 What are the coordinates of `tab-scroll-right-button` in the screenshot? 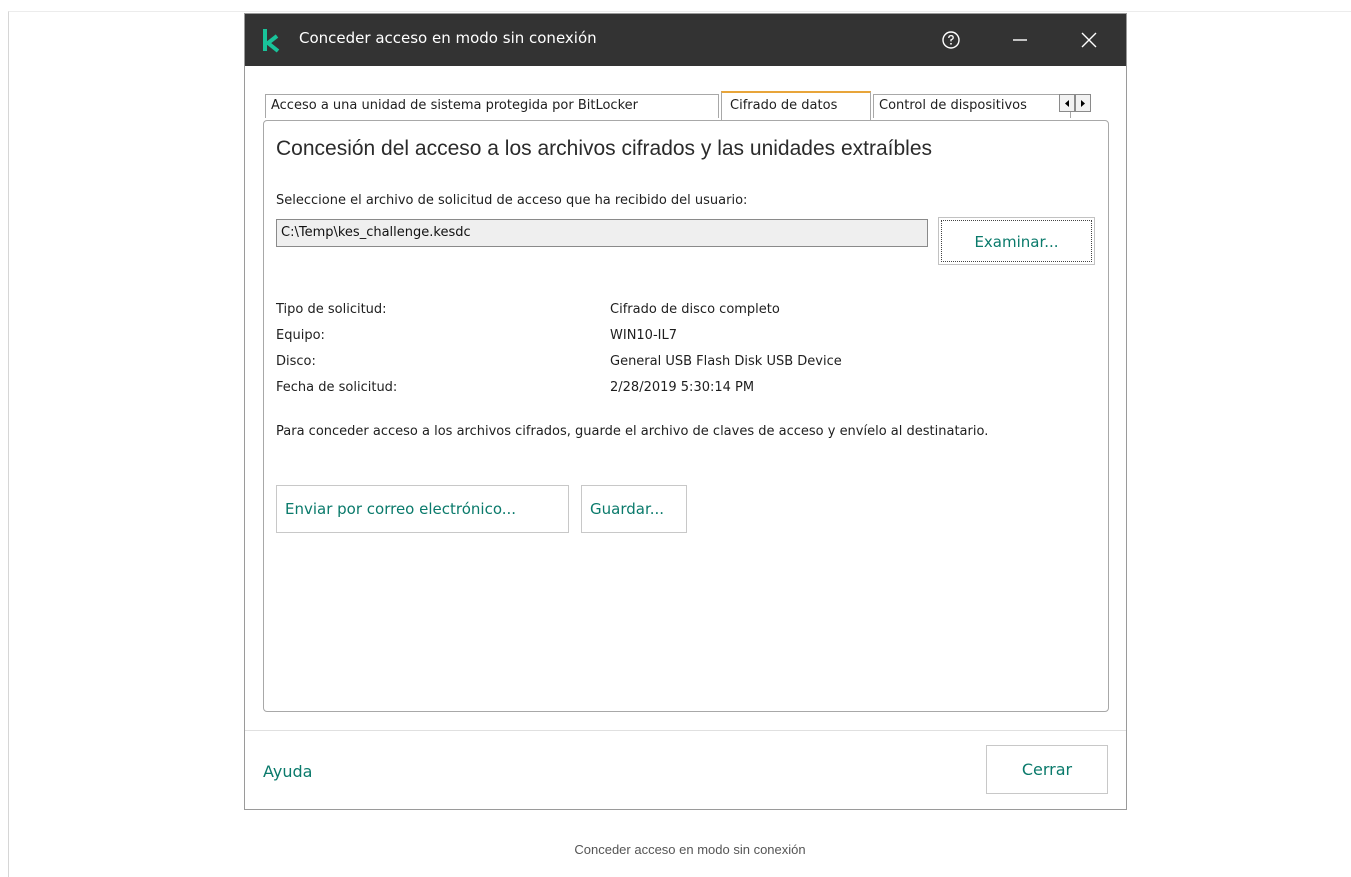 It's located at (1083, 103).